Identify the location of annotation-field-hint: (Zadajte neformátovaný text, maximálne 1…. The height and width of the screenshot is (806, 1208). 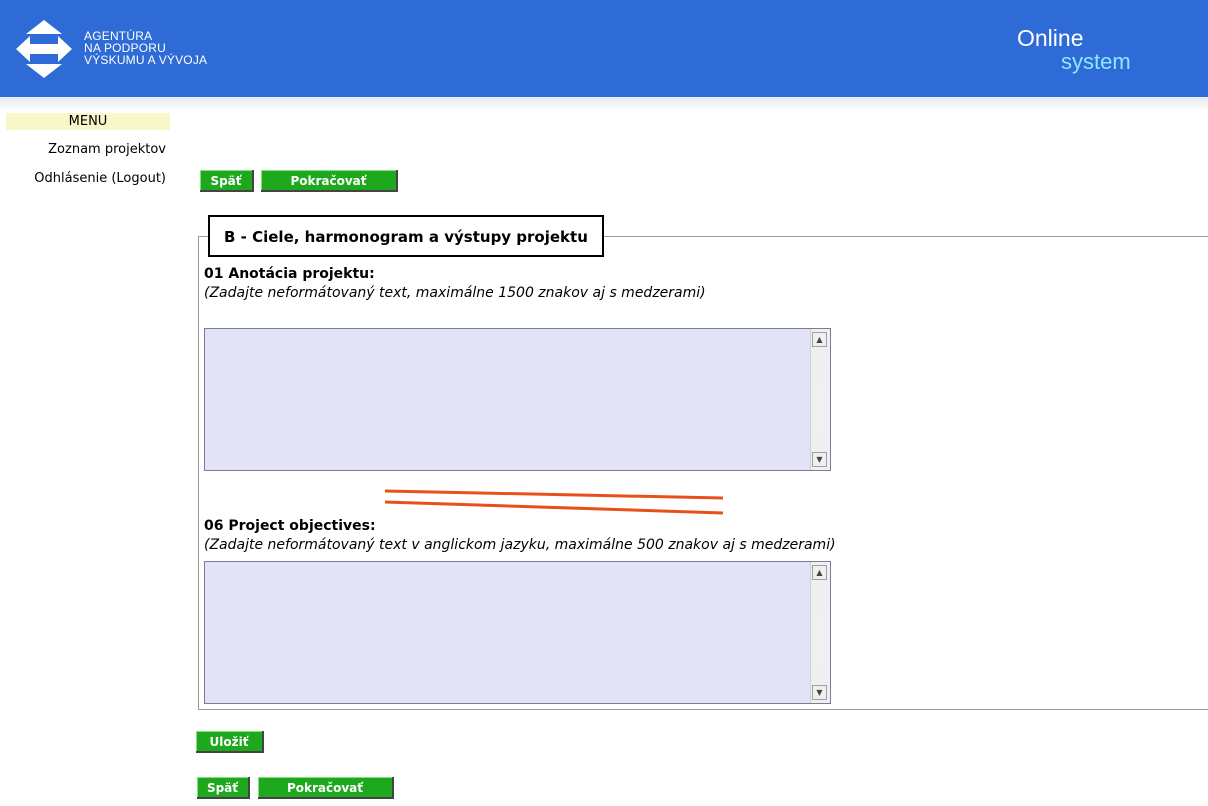
(455, 293).